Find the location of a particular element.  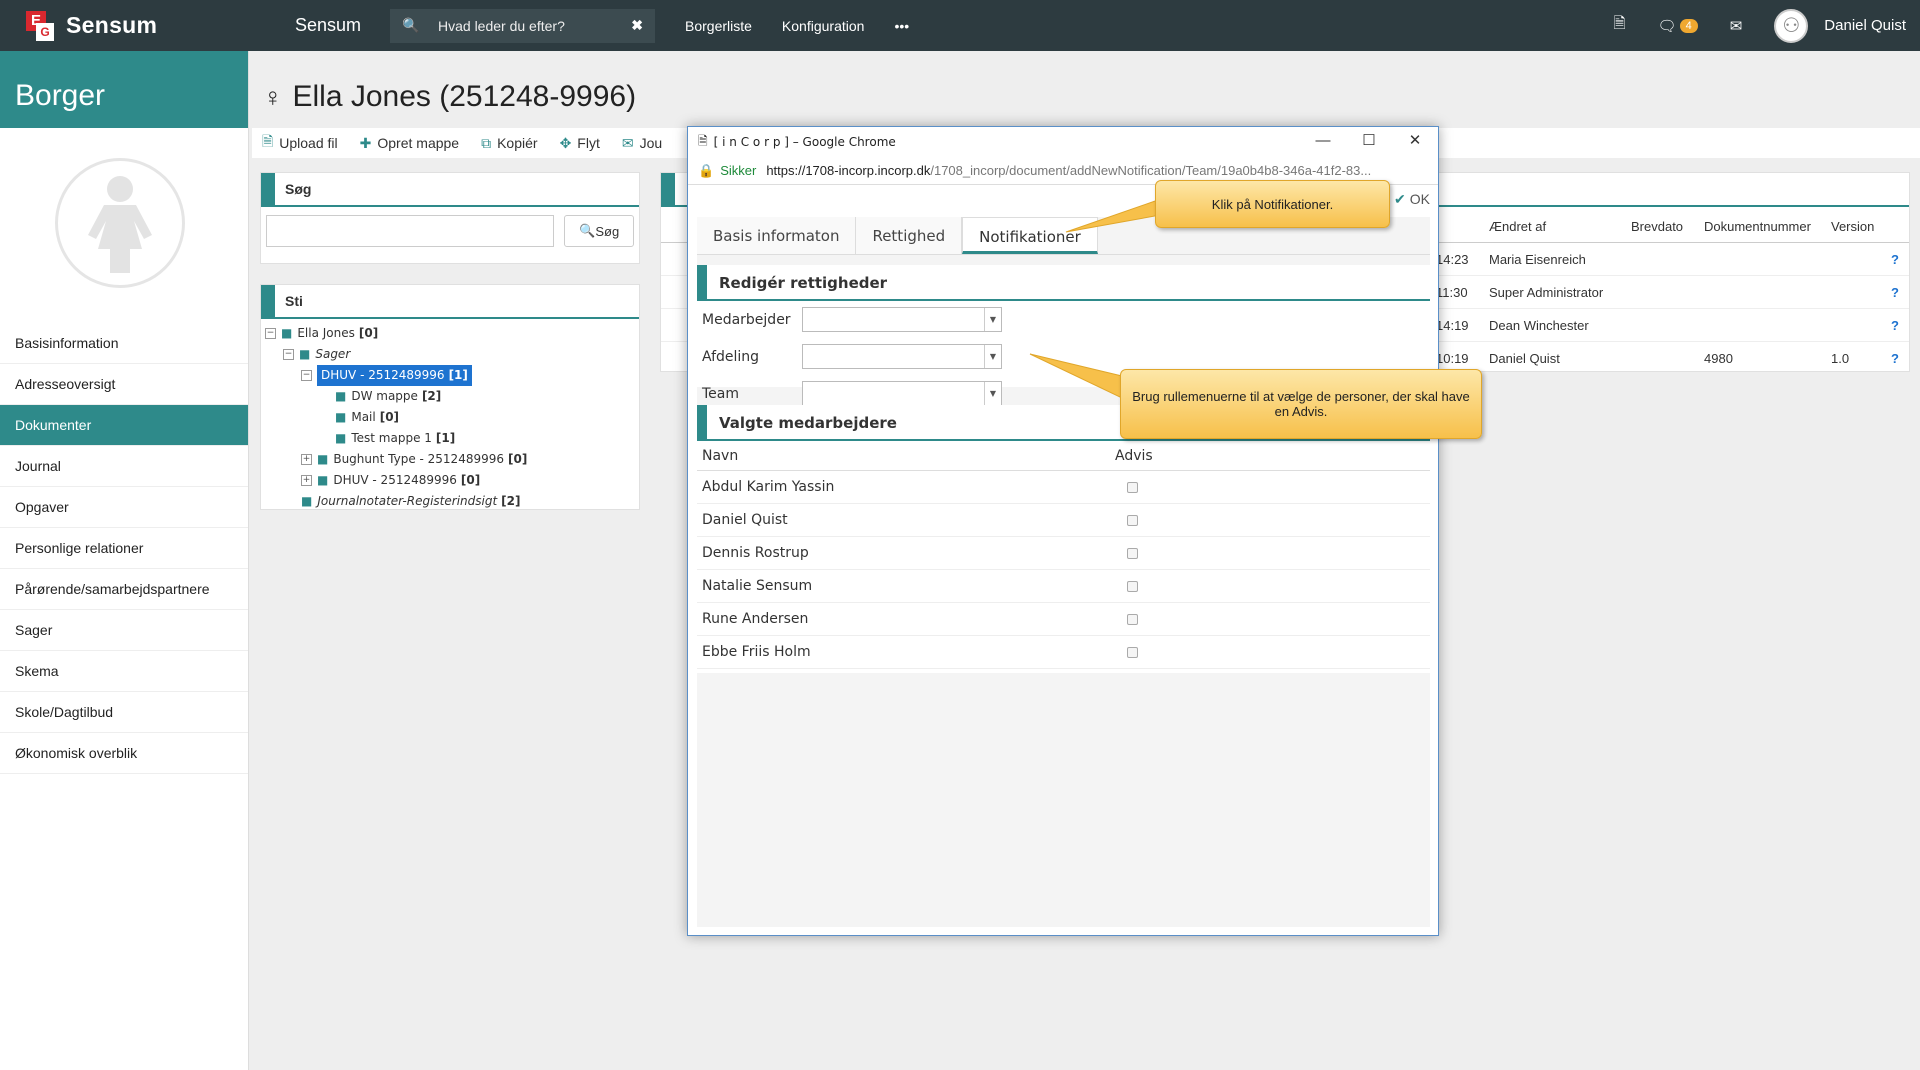

employee-name: Dennis Rostrup is located at coordinates (755, 553).